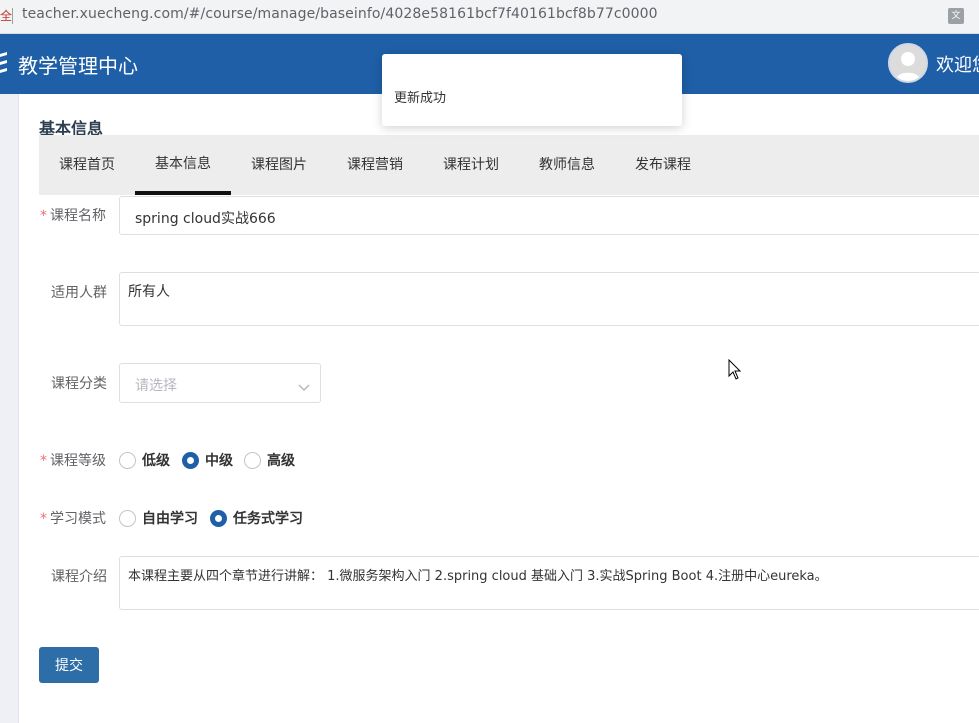  I want to click on url-security-prefix: 全, so click(6, 16).